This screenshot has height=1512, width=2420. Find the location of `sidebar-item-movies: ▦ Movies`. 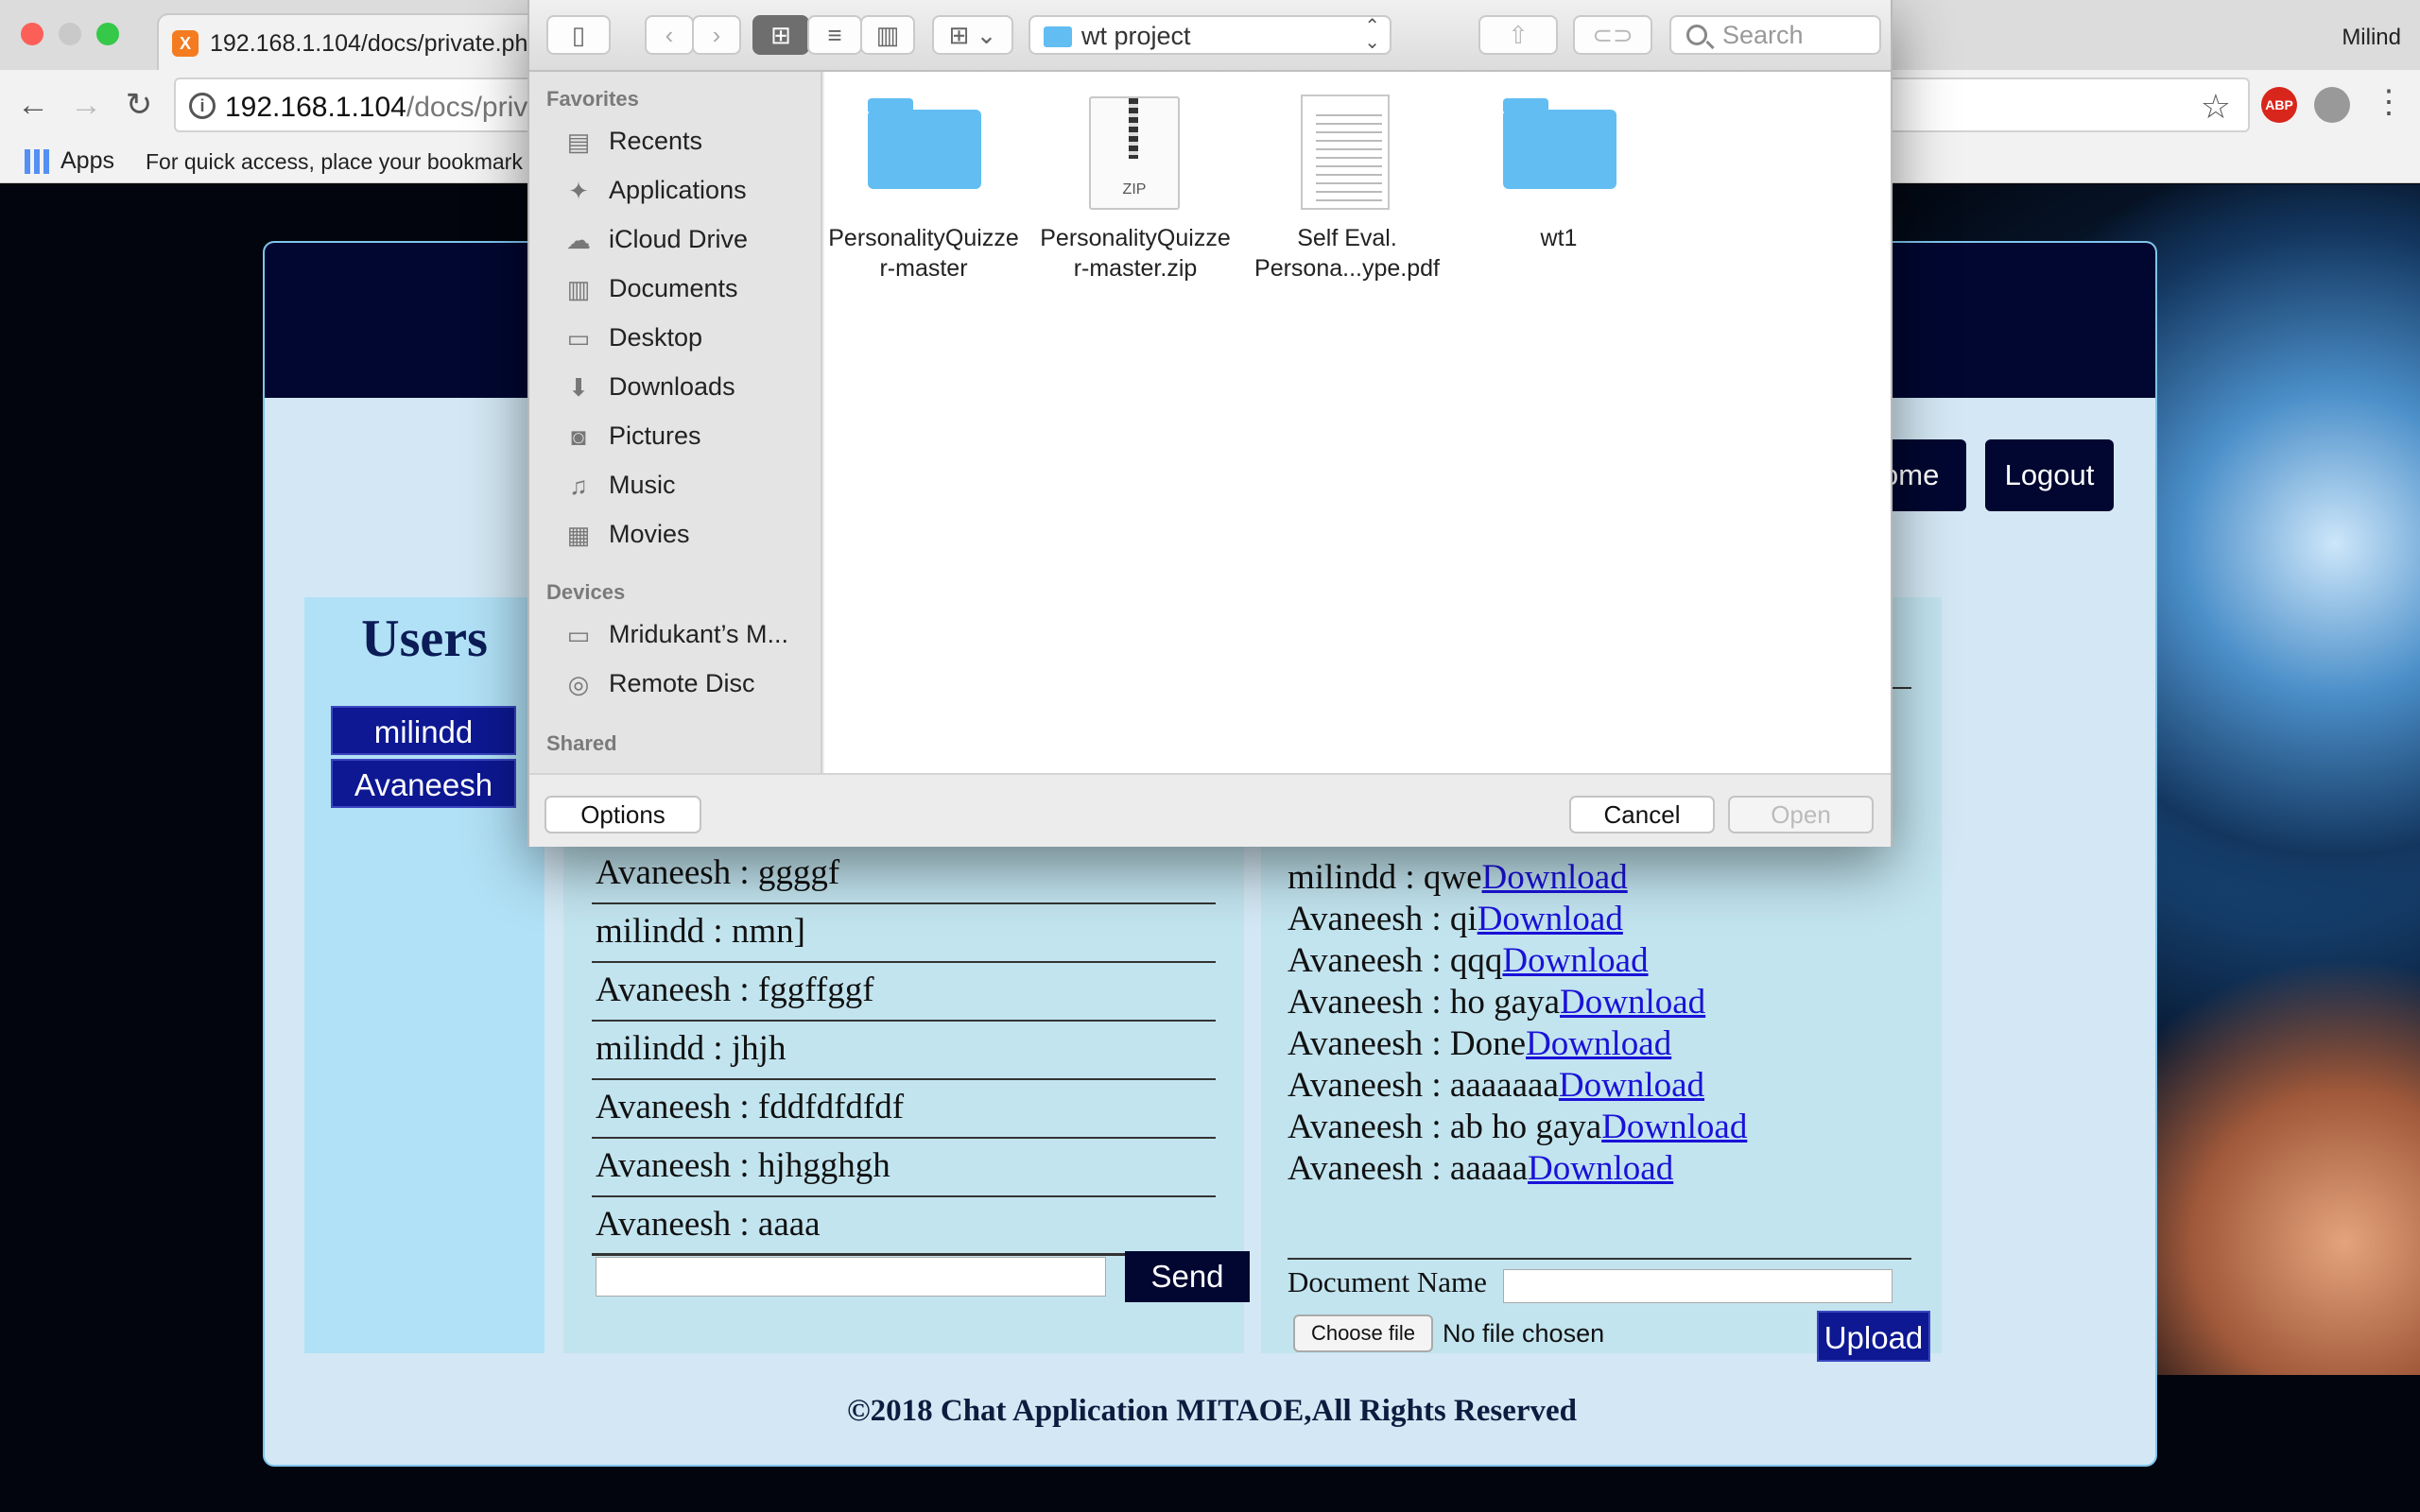

sidebar-item-movies: ▦ Movies is located at coordinates (675, 535).